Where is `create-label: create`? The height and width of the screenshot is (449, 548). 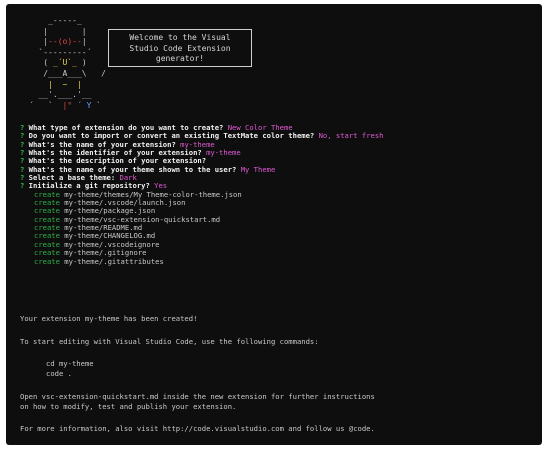 create-label: create is located at coordinates (47, 261).